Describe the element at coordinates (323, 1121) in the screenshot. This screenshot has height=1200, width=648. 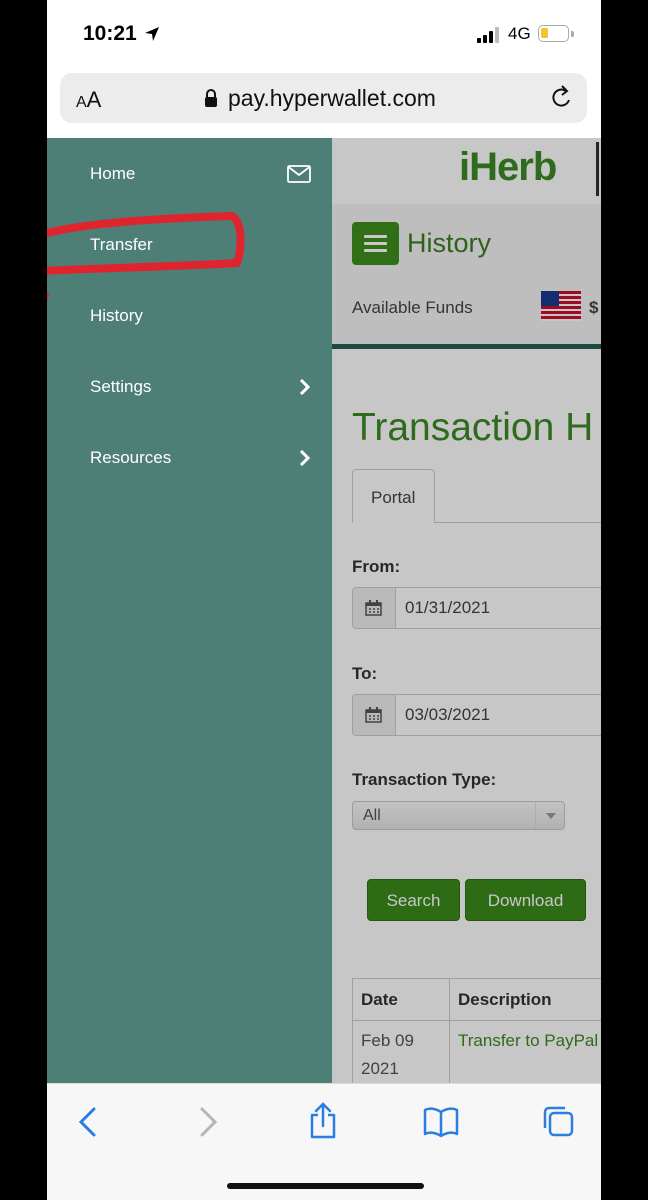
I see `share-icon` at that location.